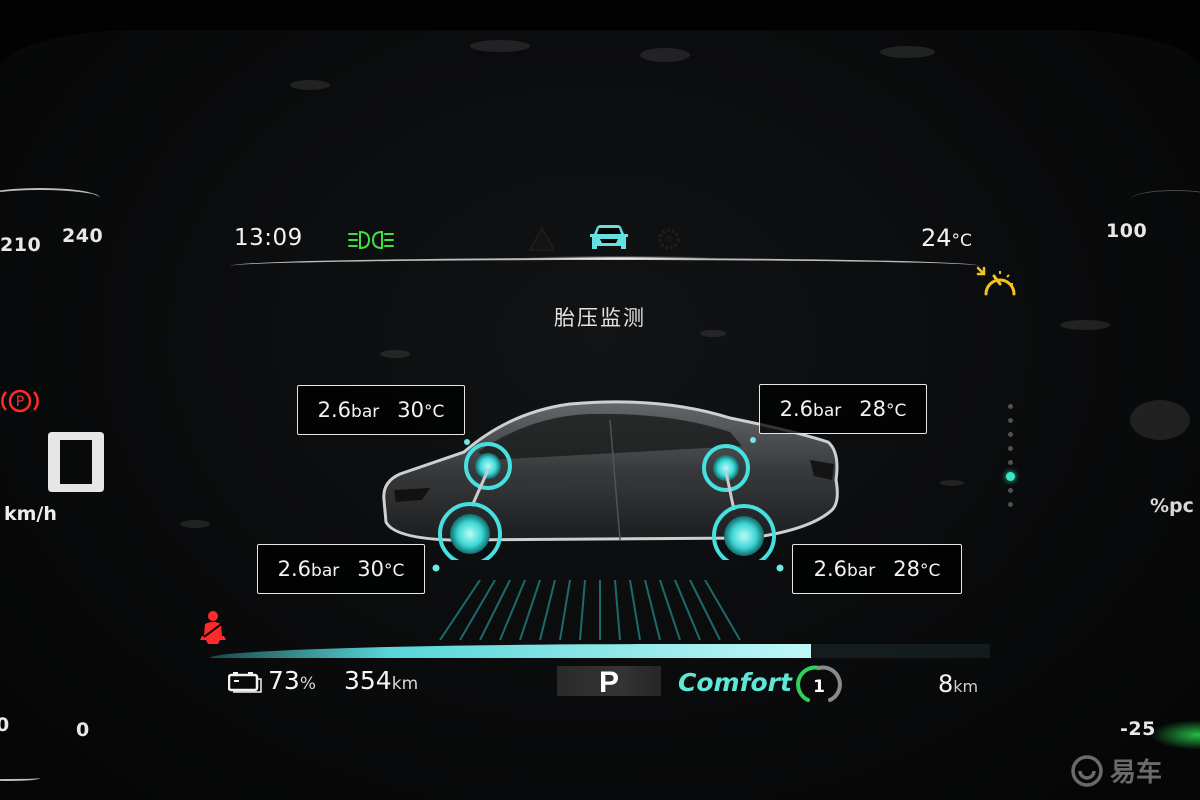 The height and width of the screenshot is (800, 1200). Describe the element at coordinates (381, 680) in the screenshot. I see `range-status: 354 km` at that location.